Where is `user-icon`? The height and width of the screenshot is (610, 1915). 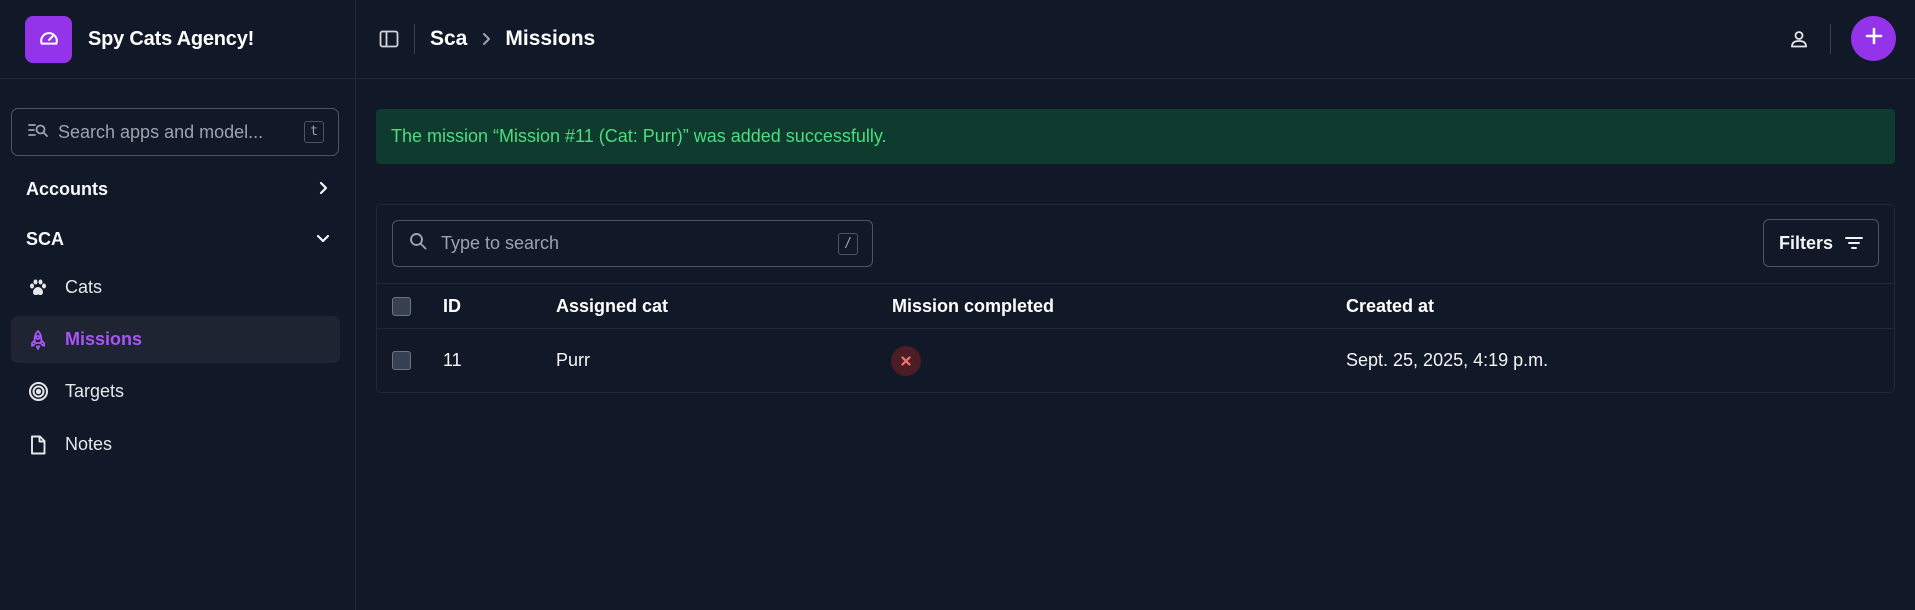
user-icon is located at coordinates (1799, 39).